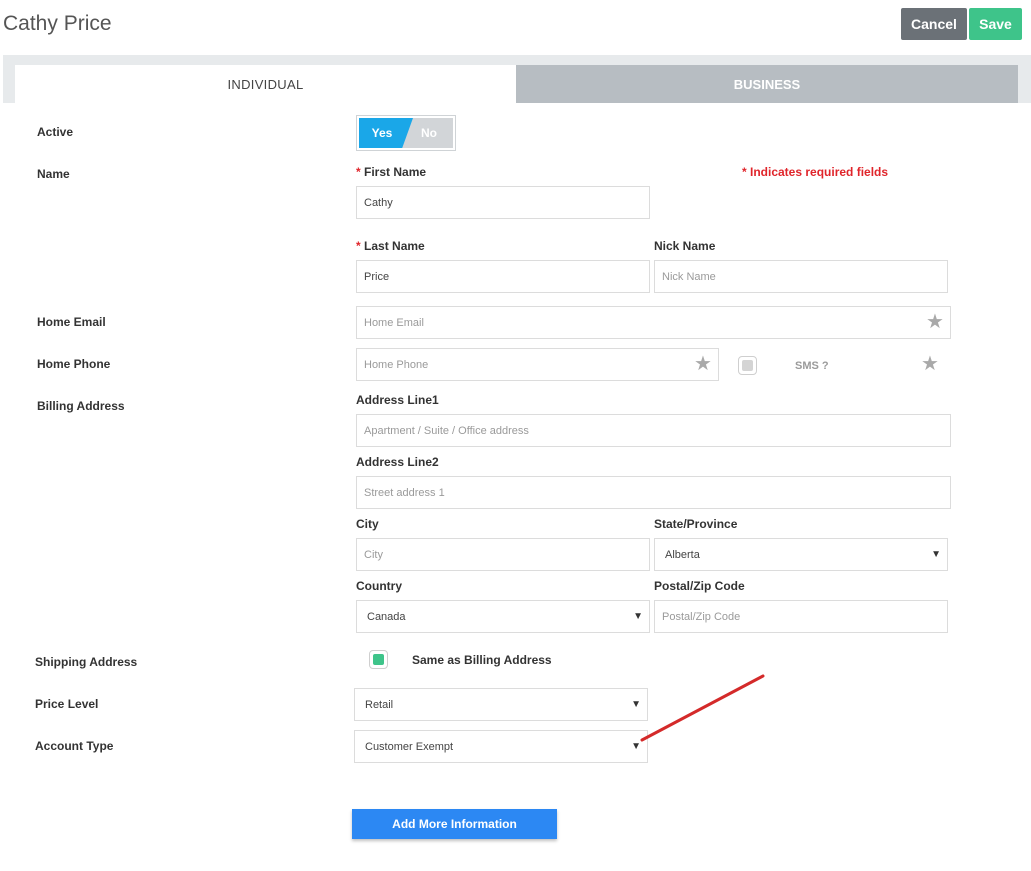 The image size is (1031, 871). I want to click on first-name-label: * First Name, so click(391, 172).